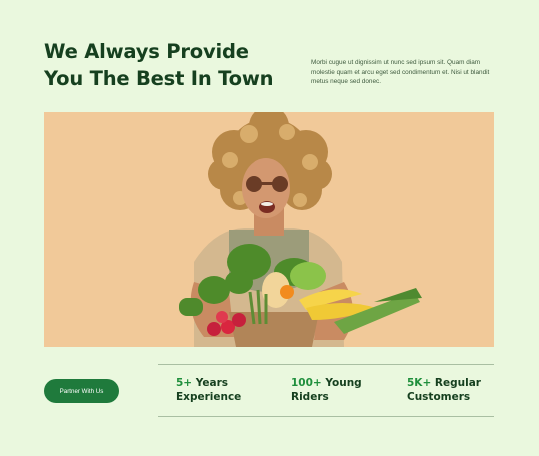 The image size is (539, 456). I want to click on stat-label-line1: Regular, so click(457, 383).